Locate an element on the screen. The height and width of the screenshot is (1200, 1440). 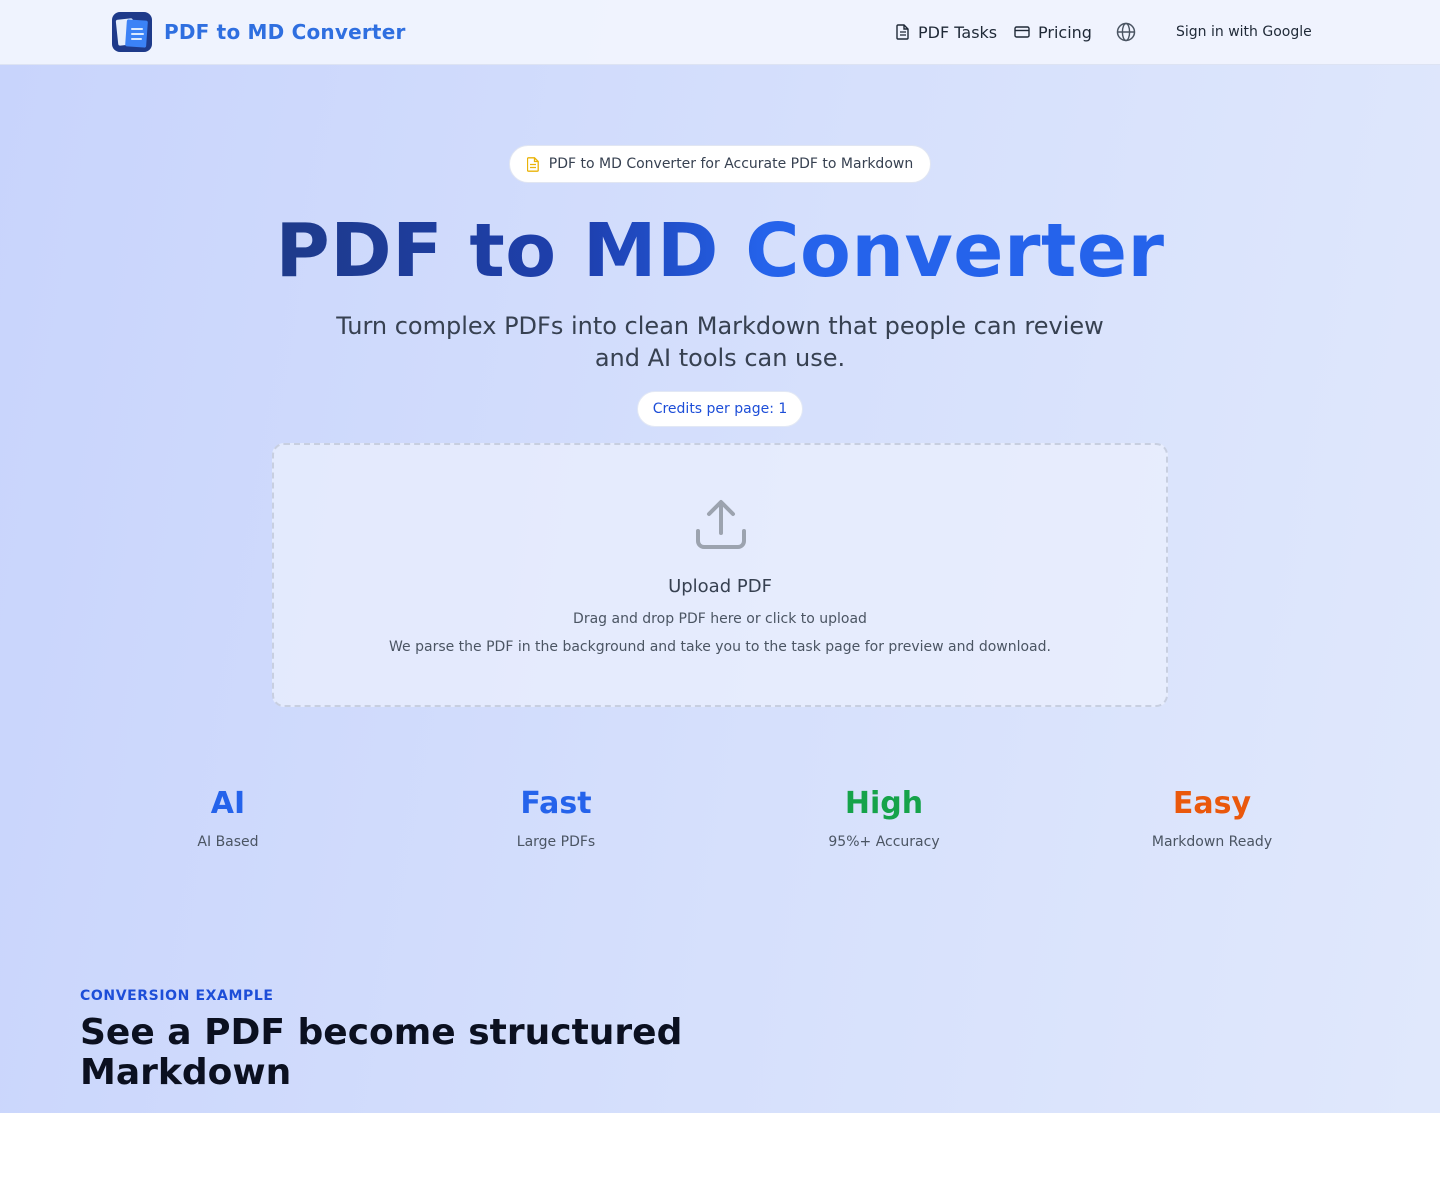
stat-easy: Easy Markdown Ready is located at coordinates (1212, 818).